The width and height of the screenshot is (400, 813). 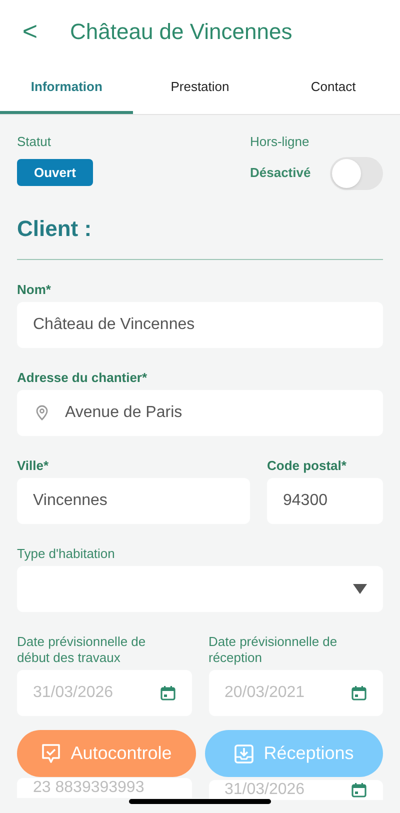 I want to click on toggle-state-label: Désactivé, so click(x=280, y=173).